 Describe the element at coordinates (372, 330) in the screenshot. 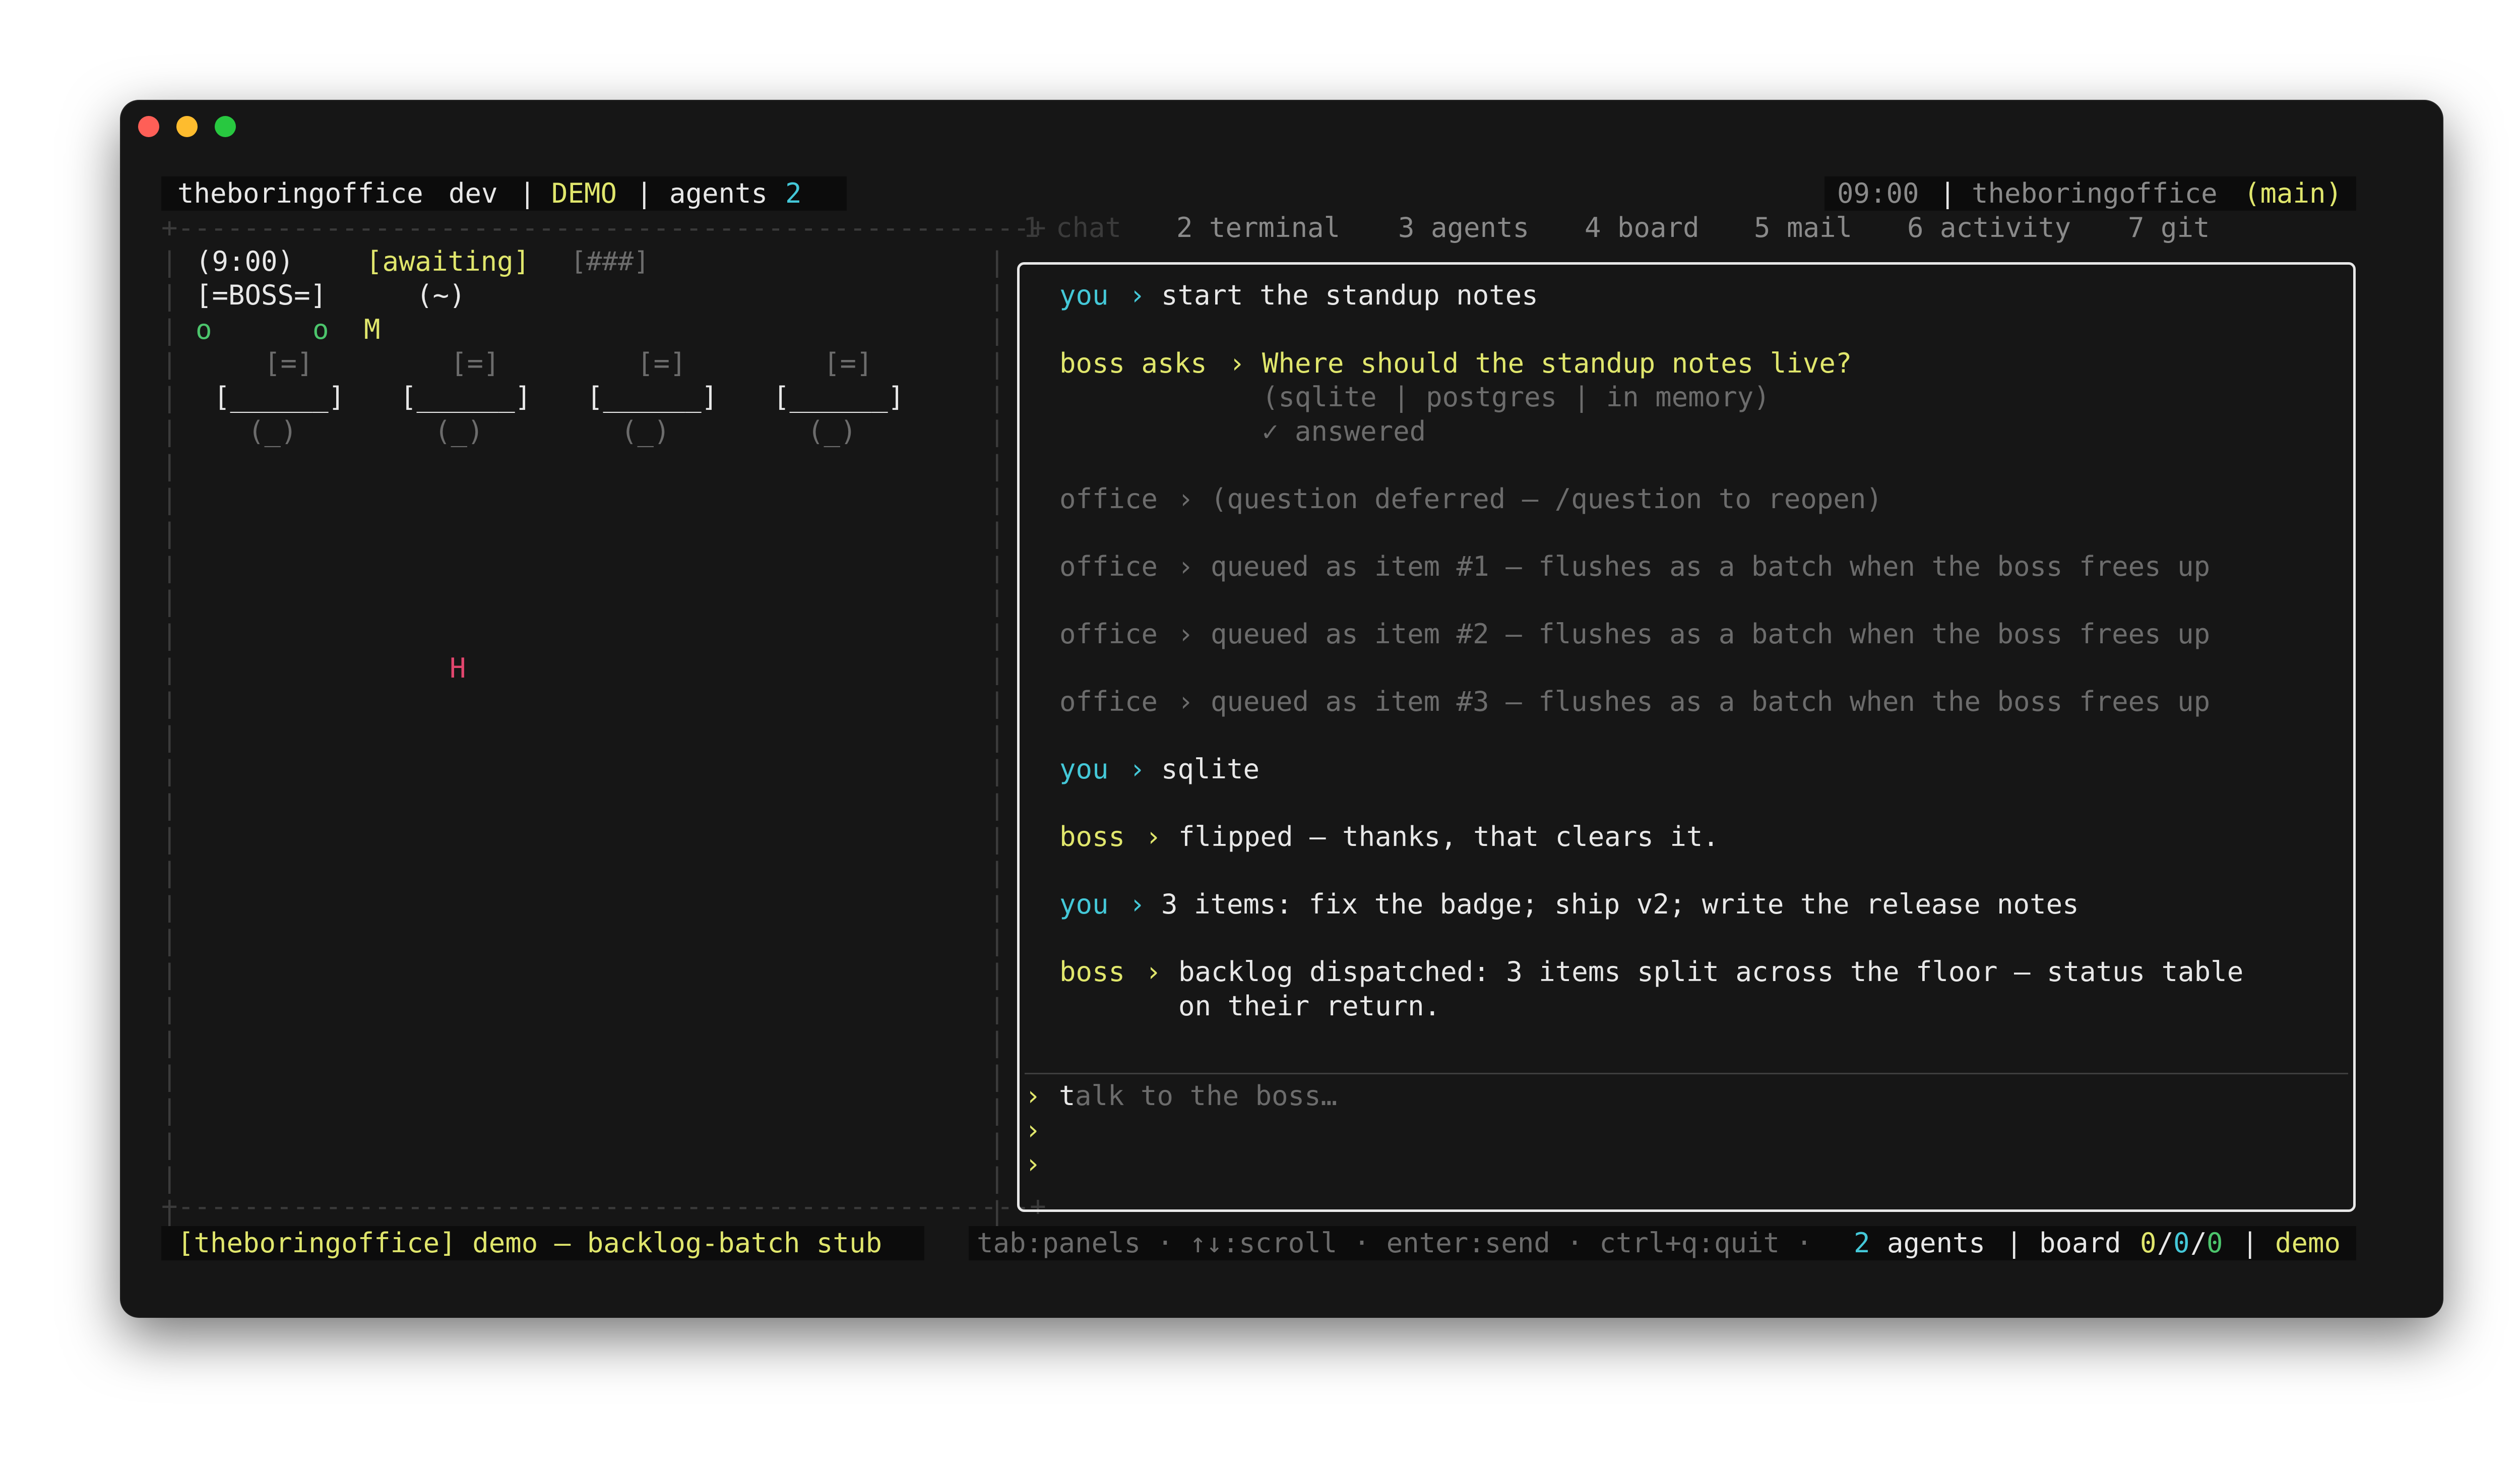

I see `agent-m: M` at that location.